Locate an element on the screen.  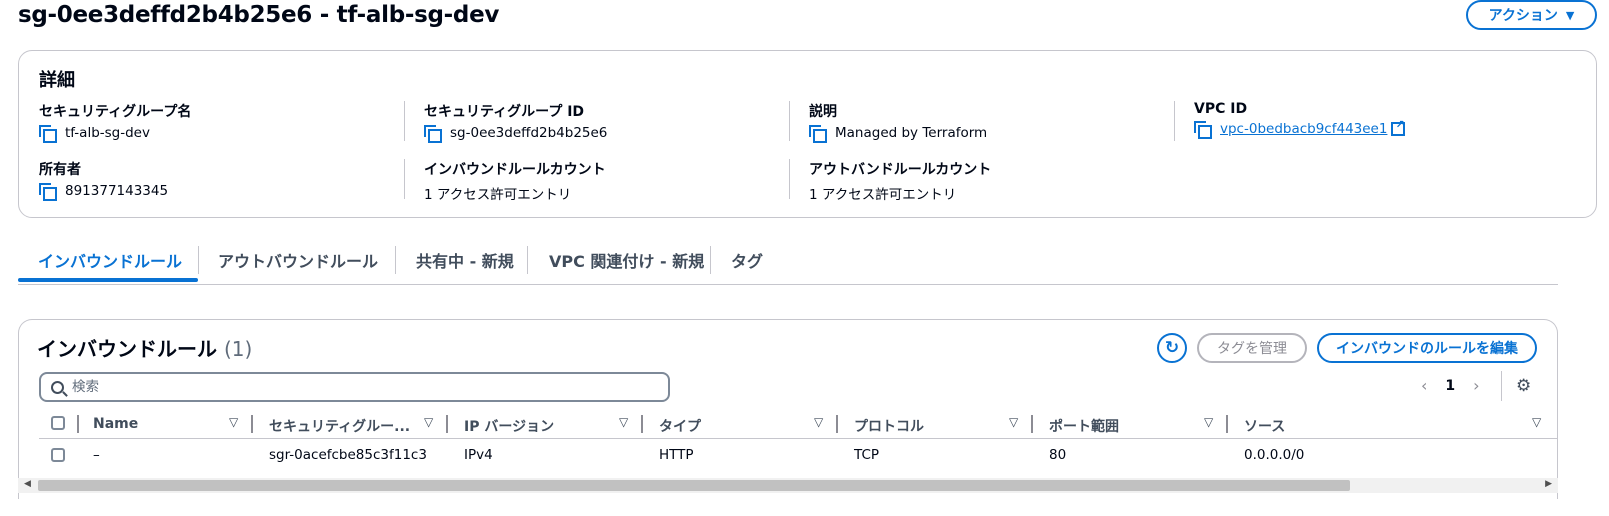
cell-protocol: TCP is located at coordinates (867, 455).